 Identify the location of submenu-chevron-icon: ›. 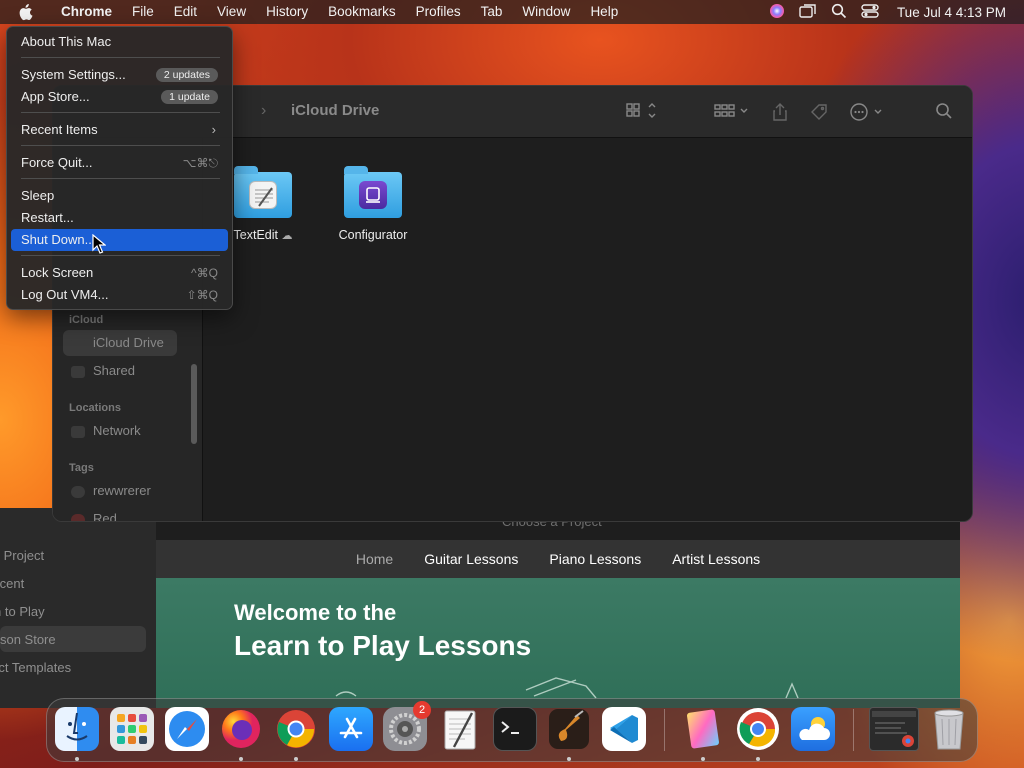
(213, 129).